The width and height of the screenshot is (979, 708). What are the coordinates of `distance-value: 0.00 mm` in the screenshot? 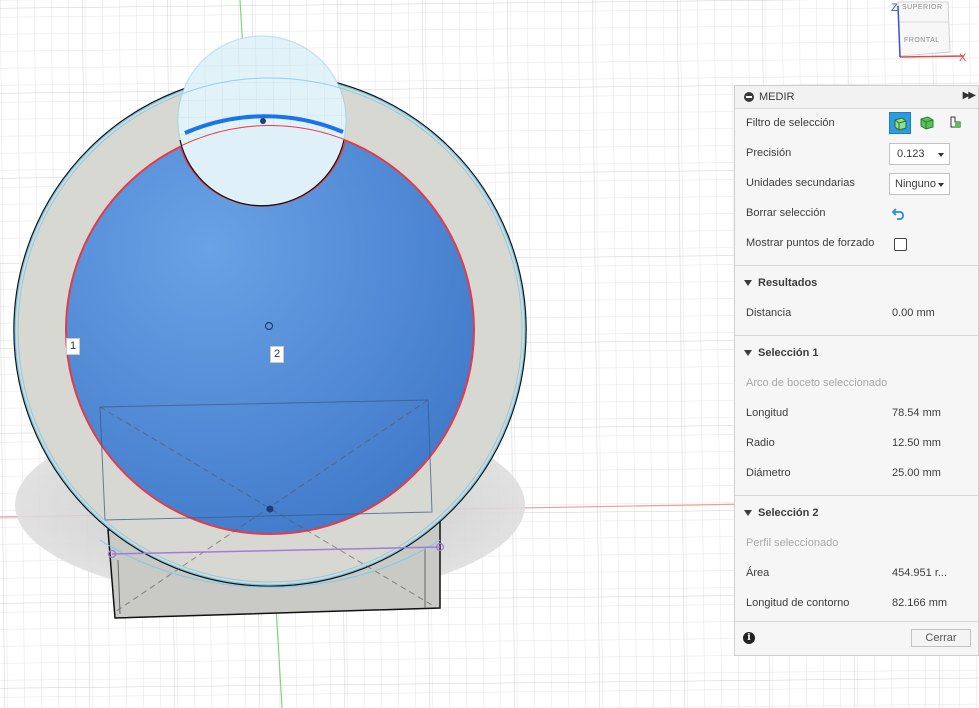 It's located at (913, 313).